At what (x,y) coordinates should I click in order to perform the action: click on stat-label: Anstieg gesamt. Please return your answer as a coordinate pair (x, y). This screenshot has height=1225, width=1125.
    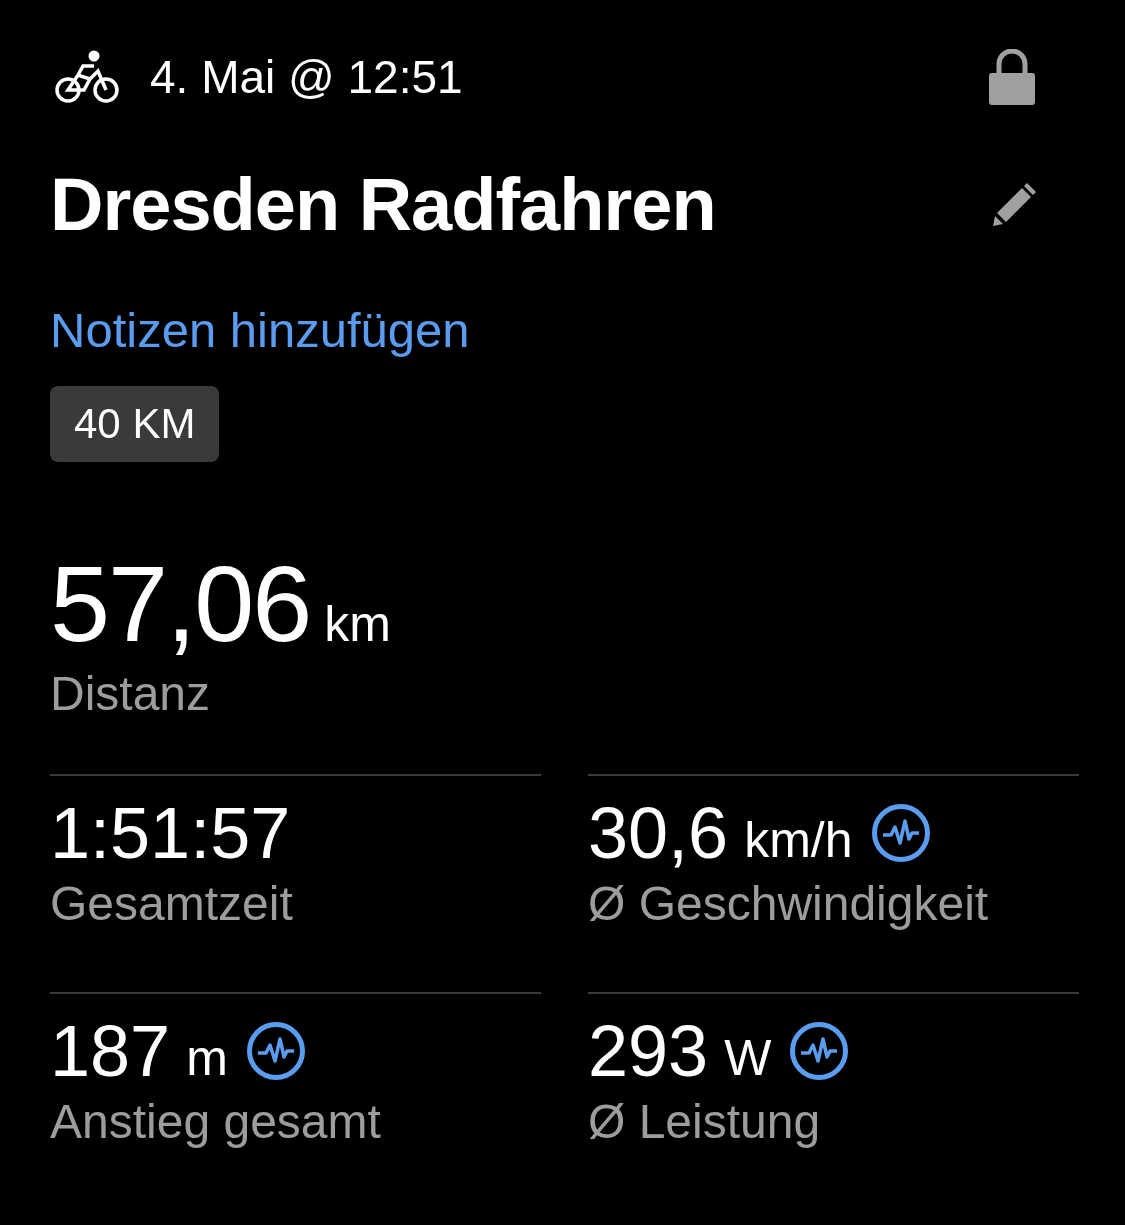
    Looking at the image, I should click on (216, 1121).